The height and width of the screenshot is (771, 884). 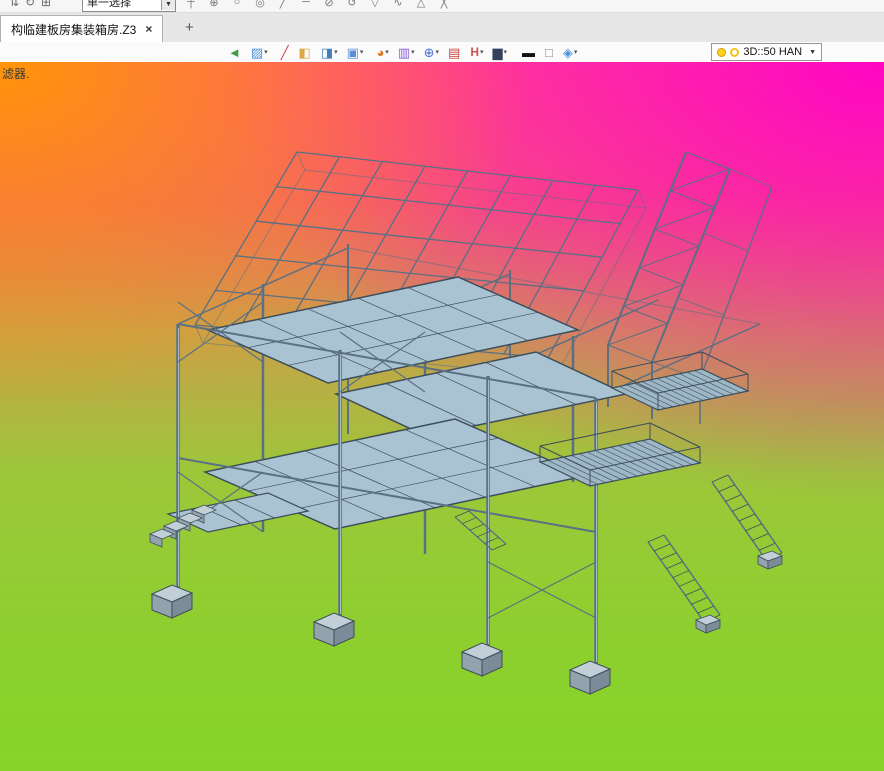 What do you see at coordinates (570, 52) in the screenshot?
I see `visibility-layers-icon: ◈ ▾` at bounding box center [570, 52].